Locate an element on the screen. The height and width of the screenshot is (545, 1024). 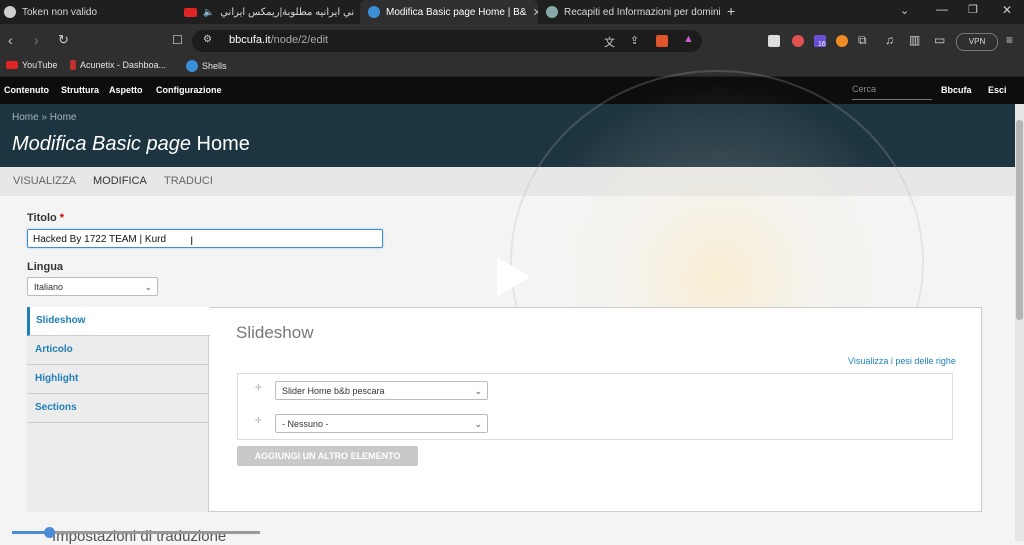
slide-select-value: - Nessuno - is located at coordinates (305, 424).